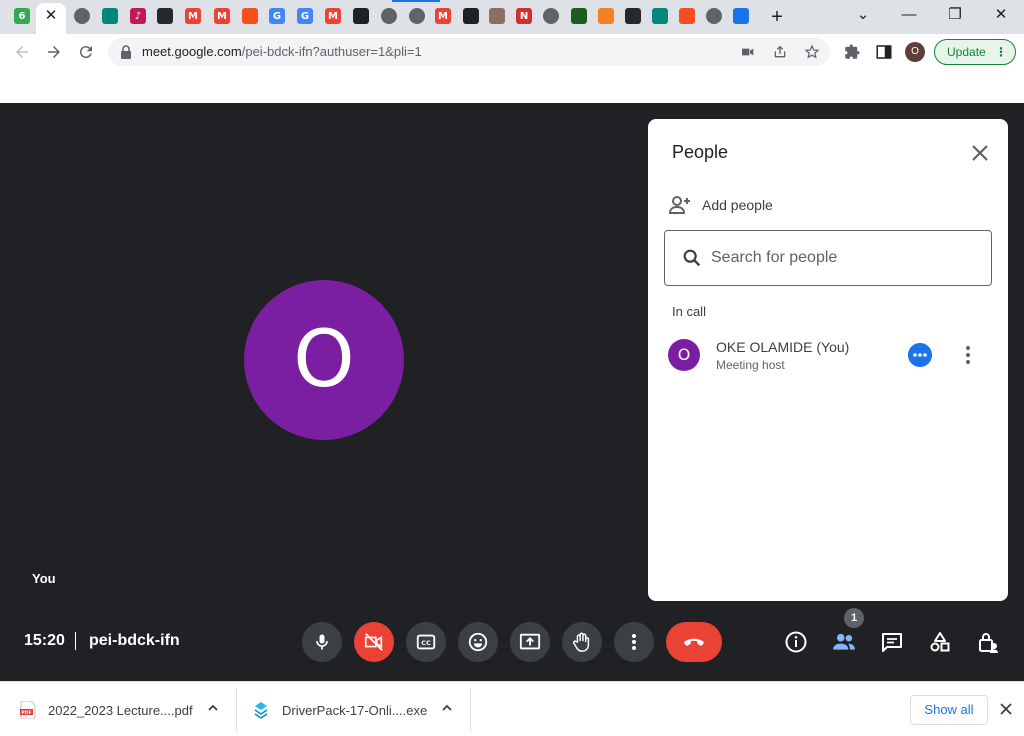  What do you see at coordinates (915, 52) in the screenshot?
I see `profile-avatar: O` at bounding box center [915, 52].